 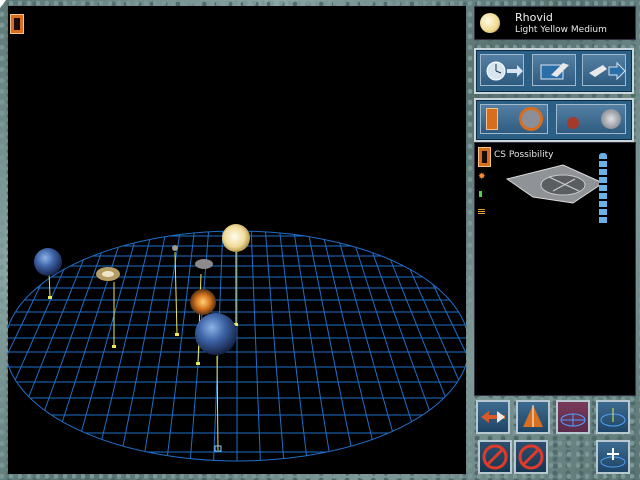 I want to click on green-flag-icon, so click(x=480, y=194).